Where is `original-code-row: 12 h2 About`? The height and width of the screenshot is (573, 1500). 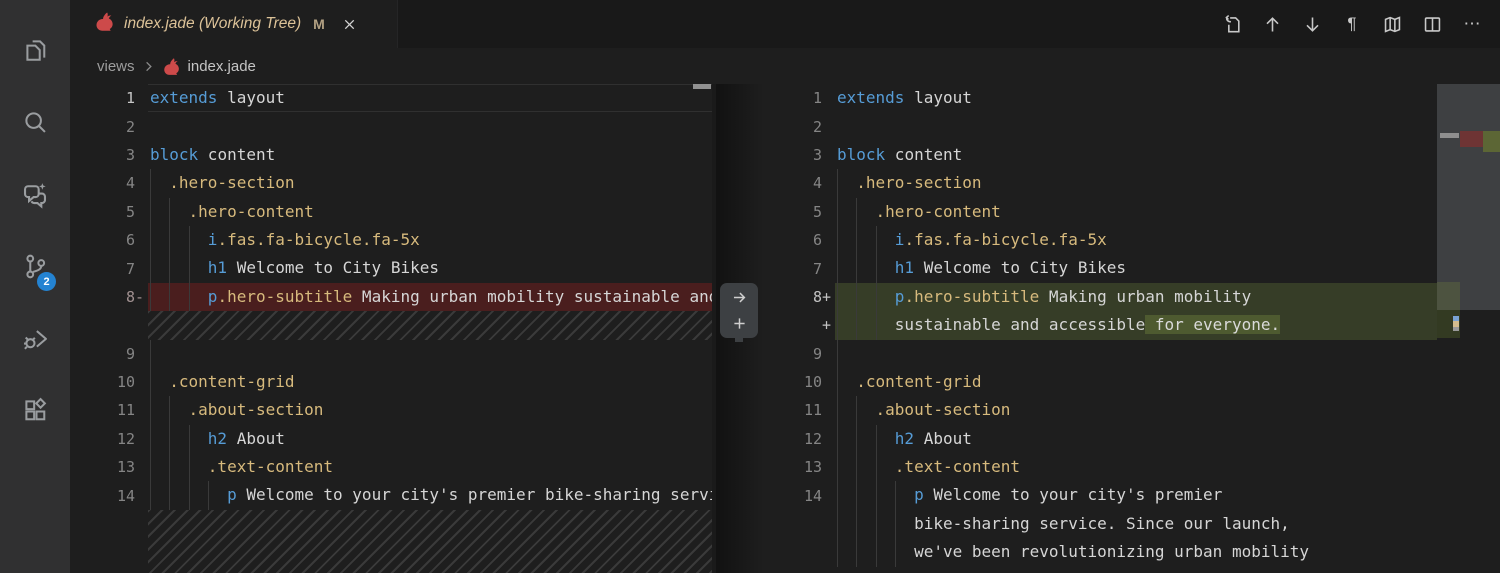 original-code-row: 12 h2 About is located at coordinates (391, 439).